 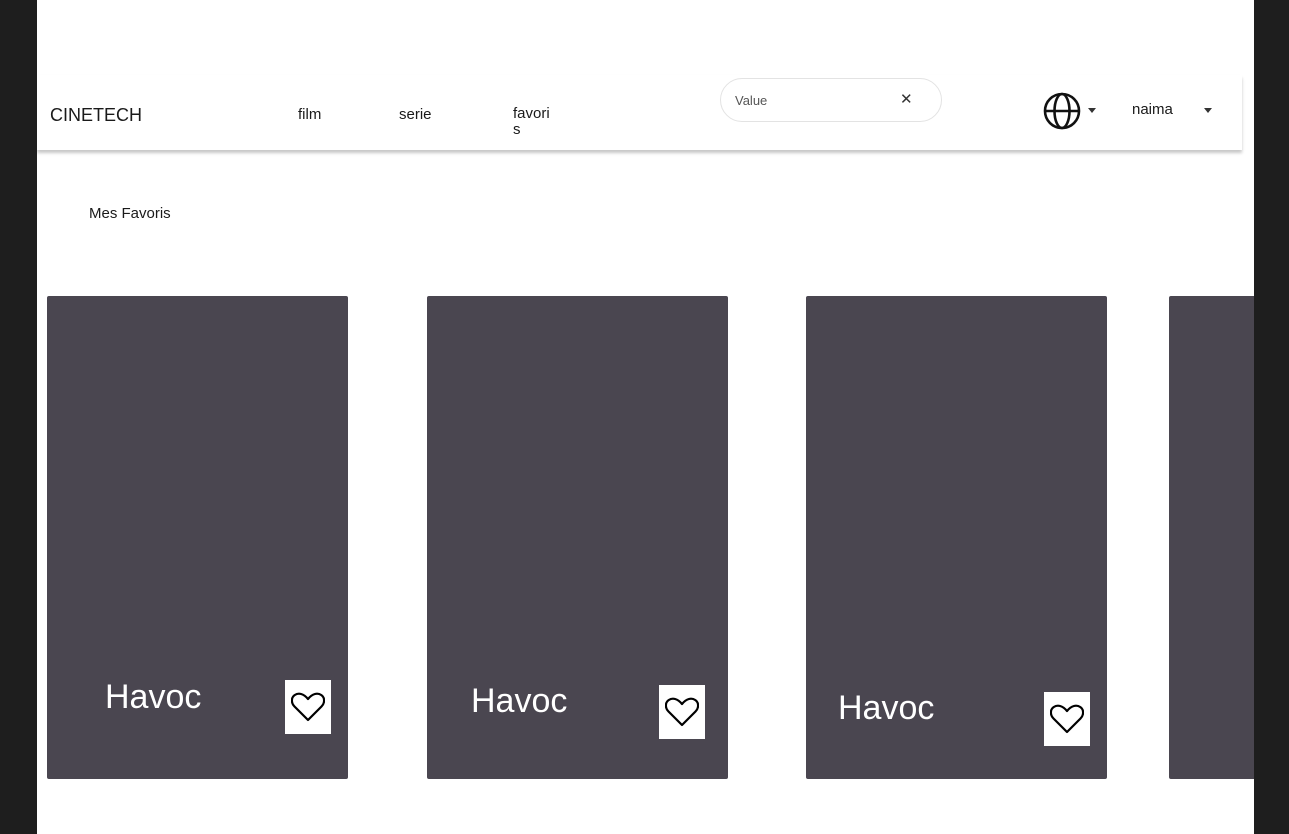 What do you see at coordinates (533, 122) in the screenshot?
I see `nav-link-favoris: favoris` at bounding box center [533, 122].